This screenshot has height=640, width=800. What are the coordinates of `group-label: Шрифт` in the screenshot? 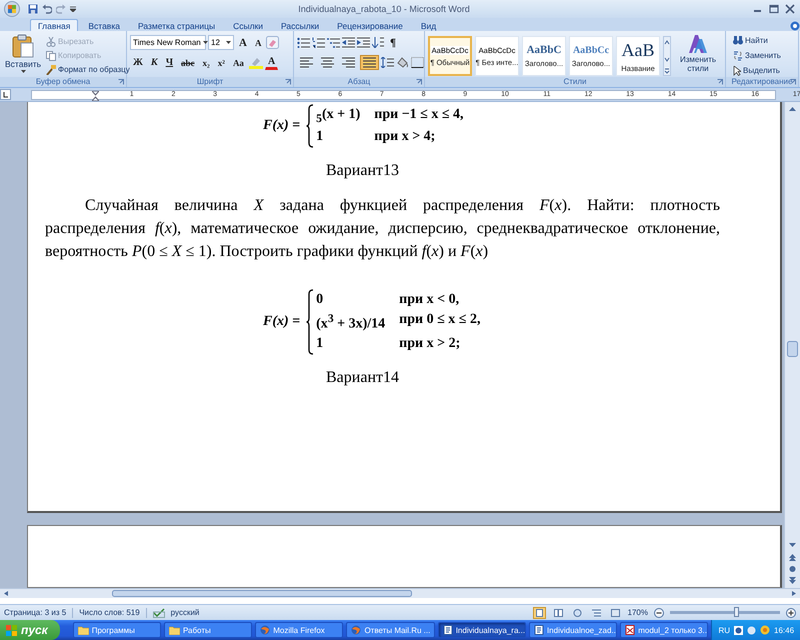 It's located at (210, 81).